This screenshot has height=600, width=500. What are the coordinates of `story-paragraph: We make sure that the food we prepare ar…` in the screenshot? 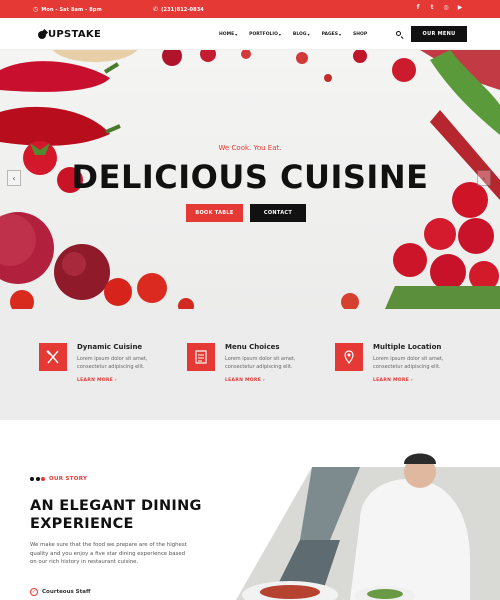 It's located at (108, 554).